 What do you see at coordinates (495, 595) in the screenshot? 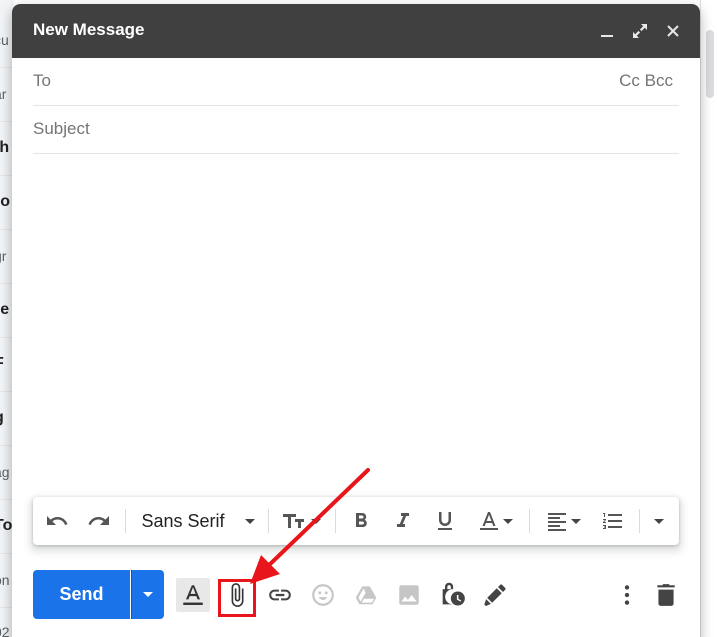
I see `insert-signature-icon` at bounding box center [495, 595].